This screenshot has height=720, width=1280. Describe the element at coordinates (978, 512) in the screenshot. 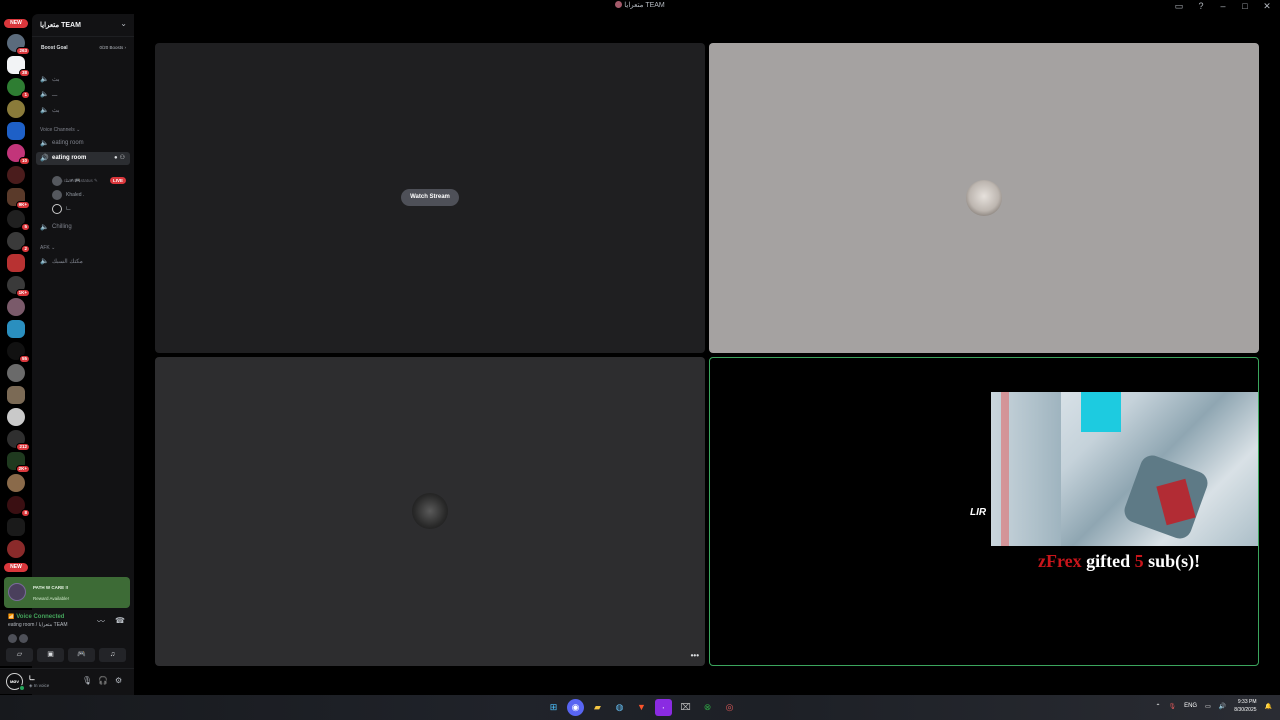

I see `overlay-logo: LIR` at that location.